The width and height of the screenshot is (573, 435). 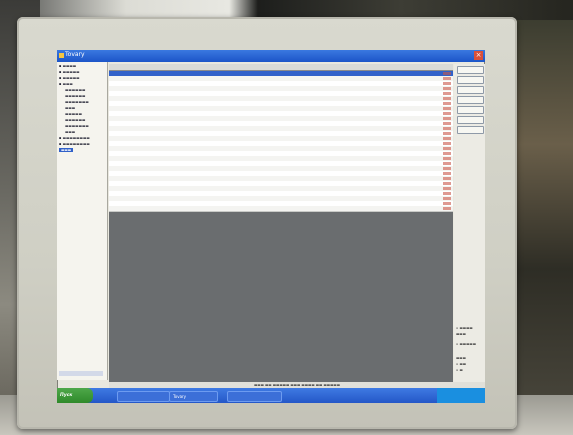 What do you see at coordinates (67, 66) in the screenshot?
I see `tree-item: ▪ ▬▬▬▬` at bounding box center [67, 66].